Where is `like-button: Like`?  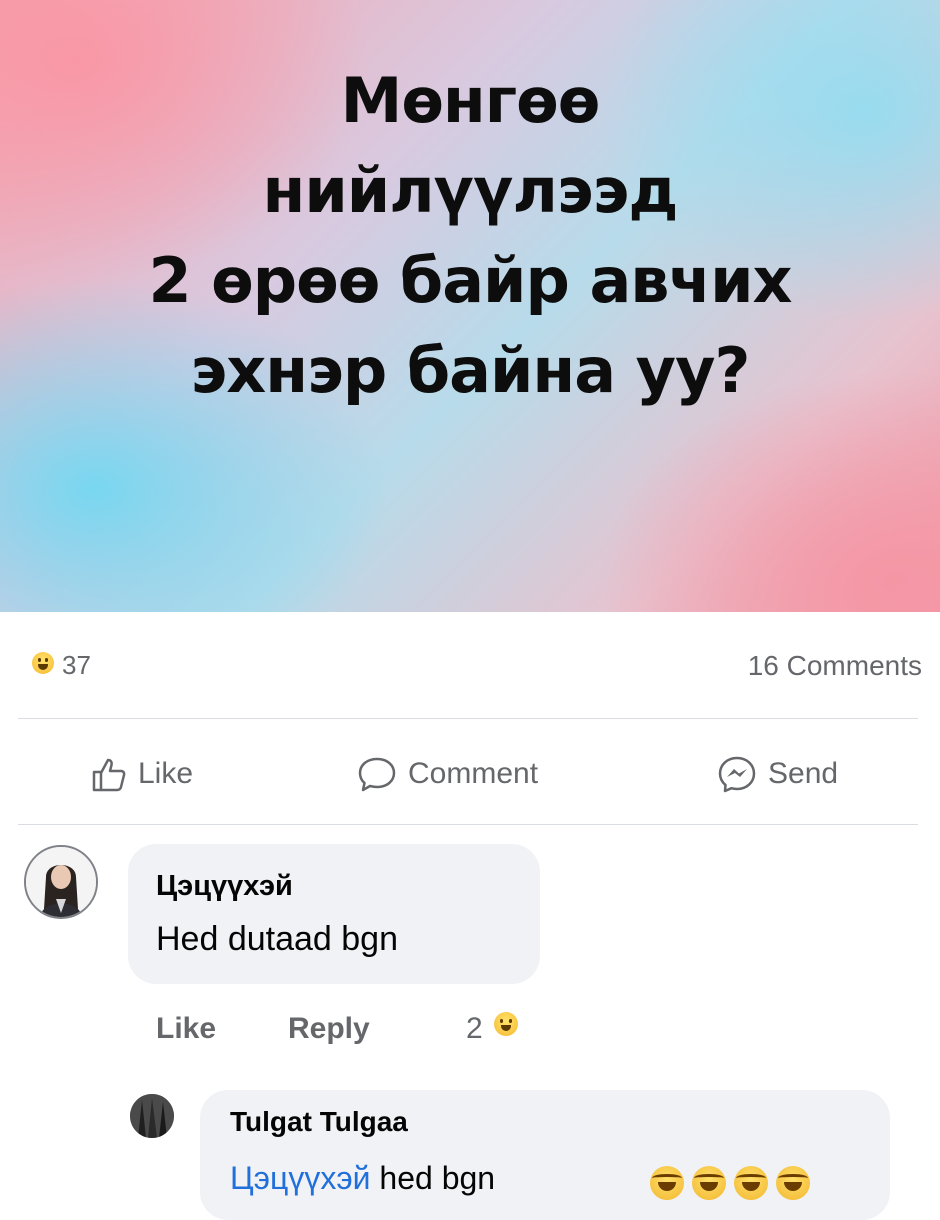 like-button: Like is located at coordinates (140, 774).